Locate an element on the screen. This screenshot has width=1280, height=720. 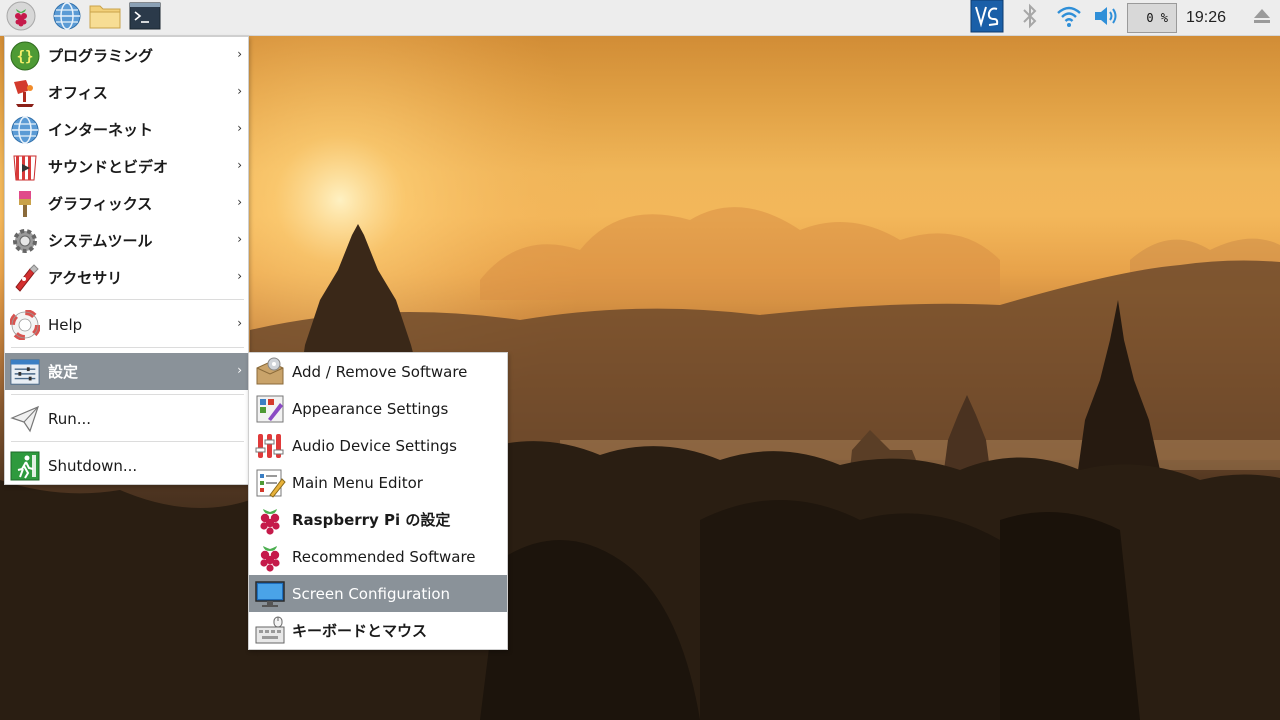
menu-item-label: 設定 is located at coordinates (63, 372).